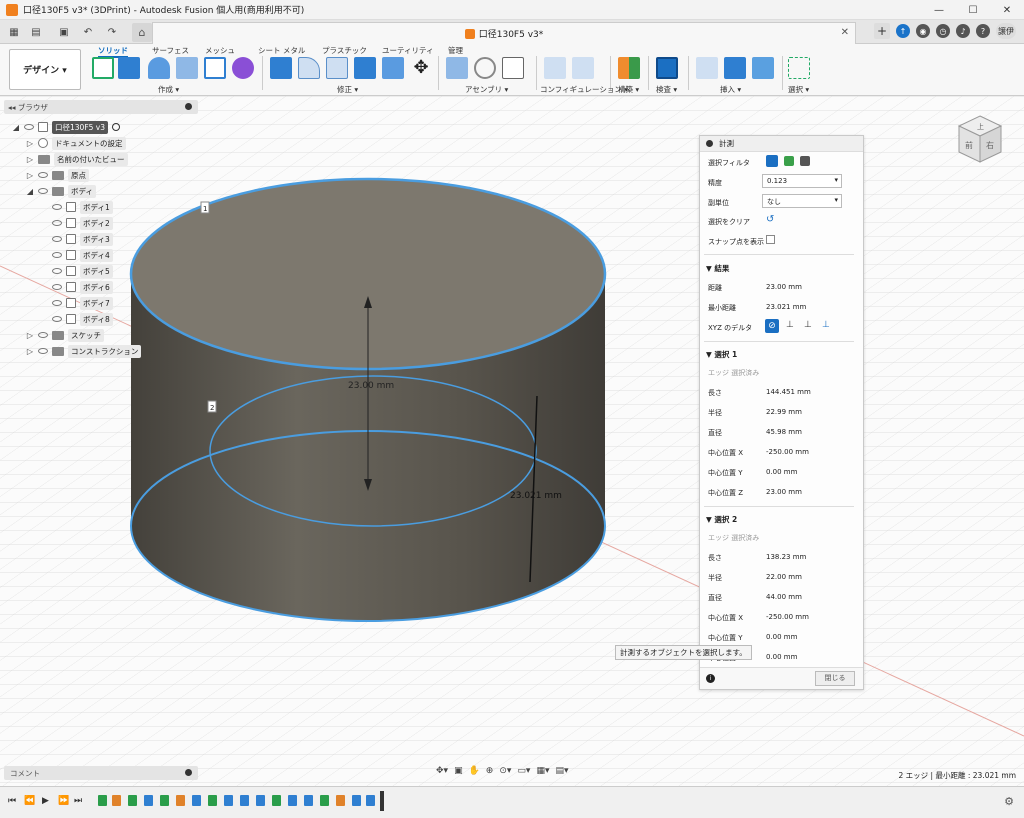 The image size is (1024, 818). I want to click on document-tab: 口径130F5 v3* ✕, so click(504, 33).